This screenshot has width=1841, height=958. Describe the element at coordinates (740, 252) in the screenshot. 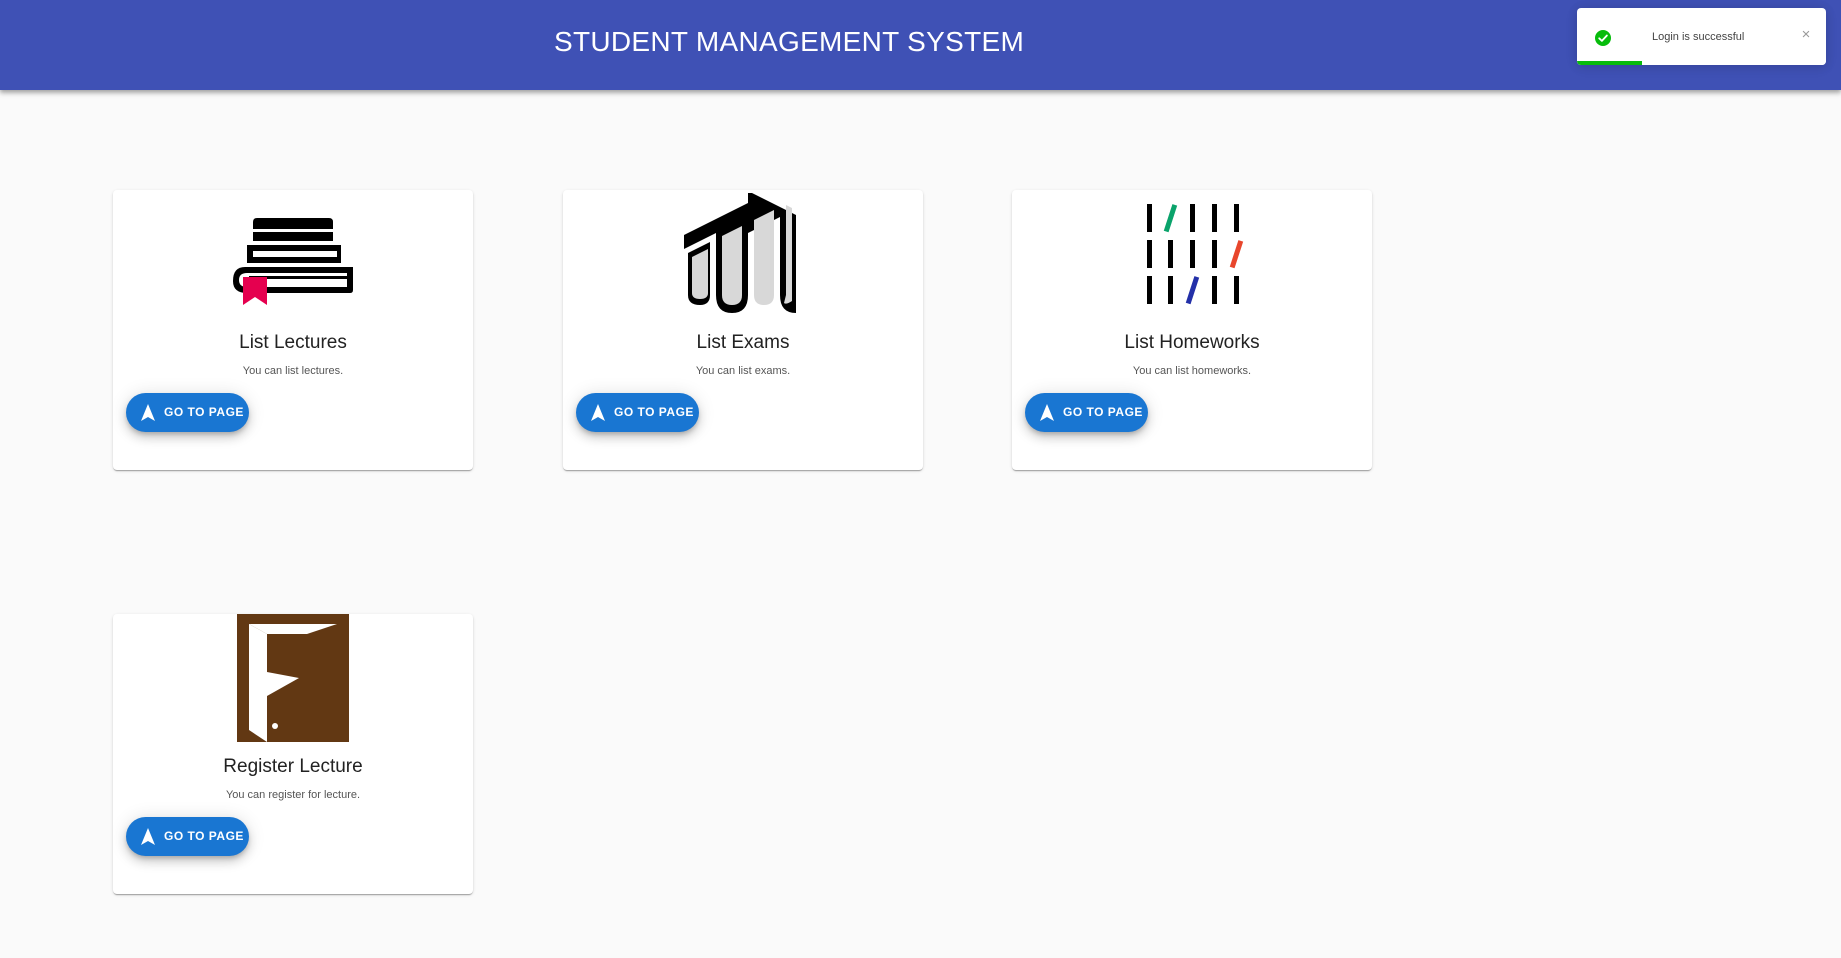

I see `exam-papers-icon` at that location.